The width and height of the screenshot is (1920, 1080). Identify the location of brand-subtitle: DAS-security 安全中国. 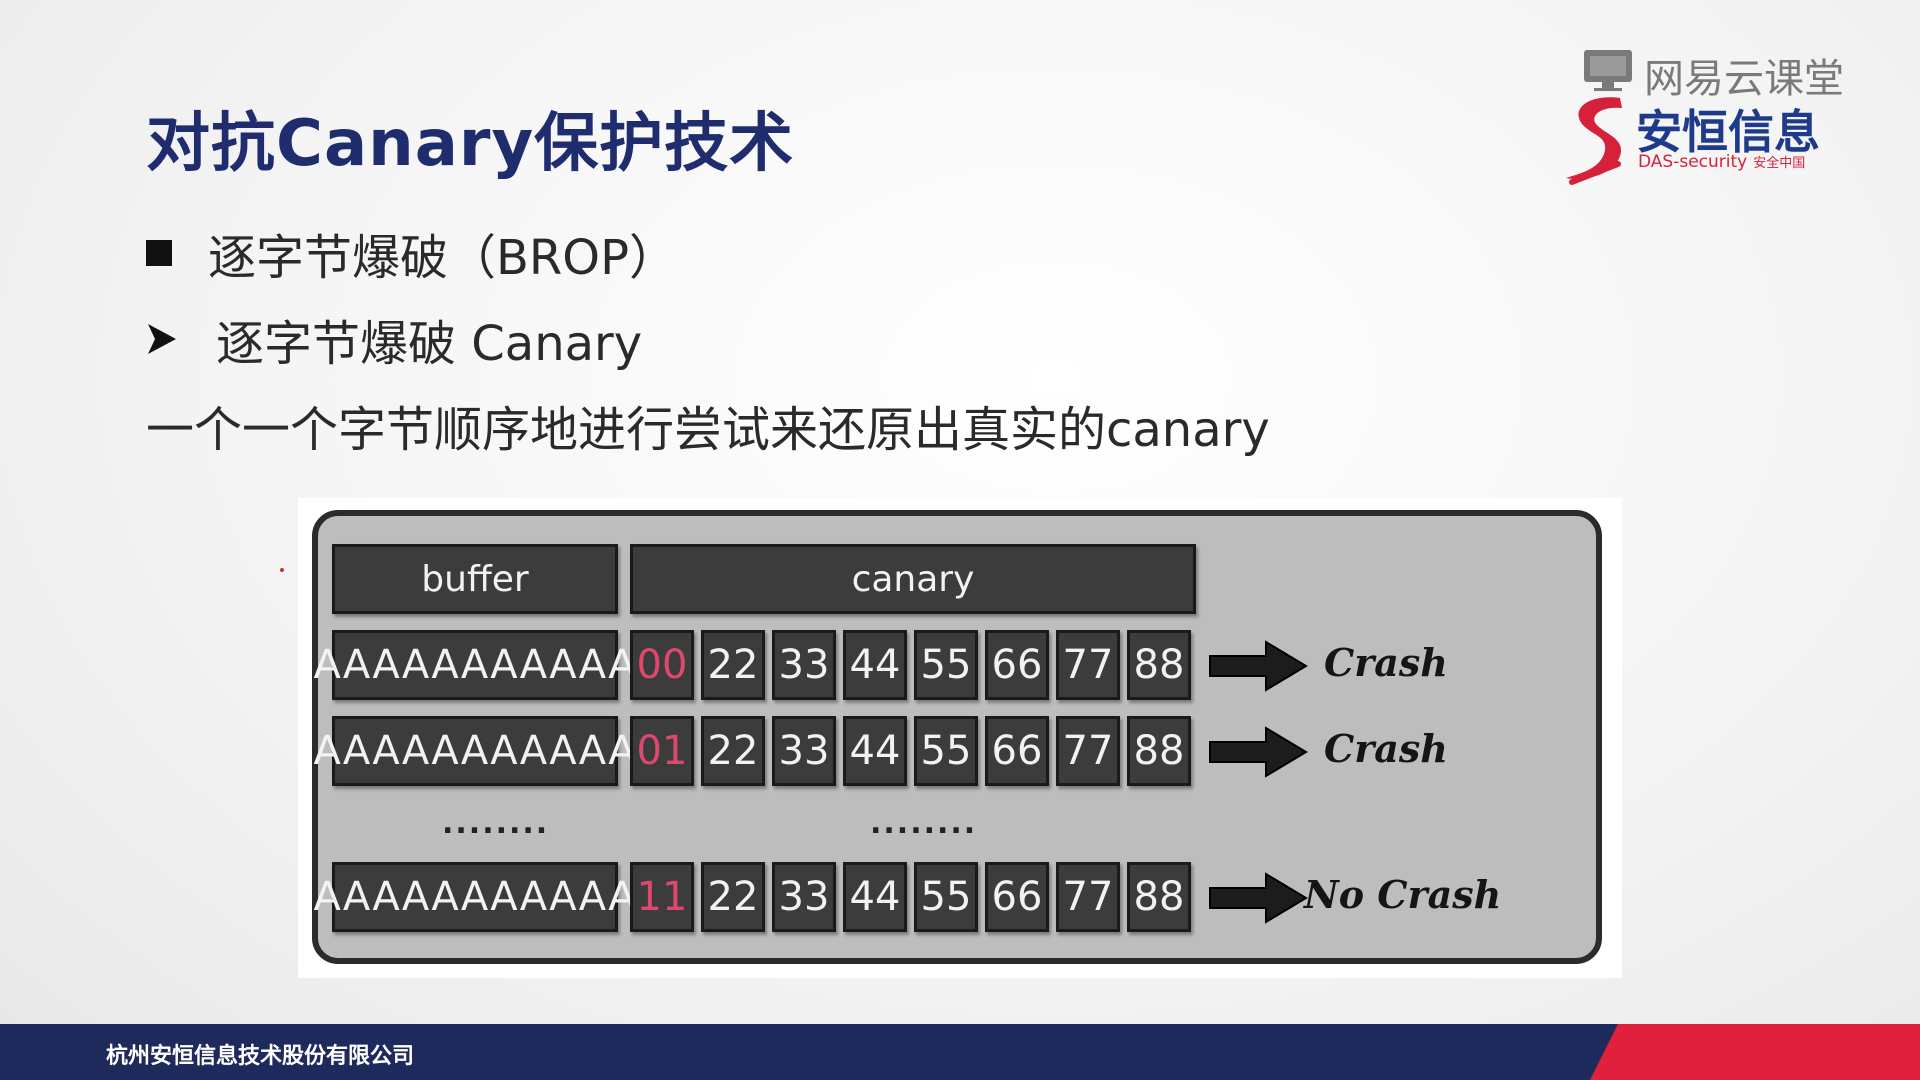
(1721, 162).